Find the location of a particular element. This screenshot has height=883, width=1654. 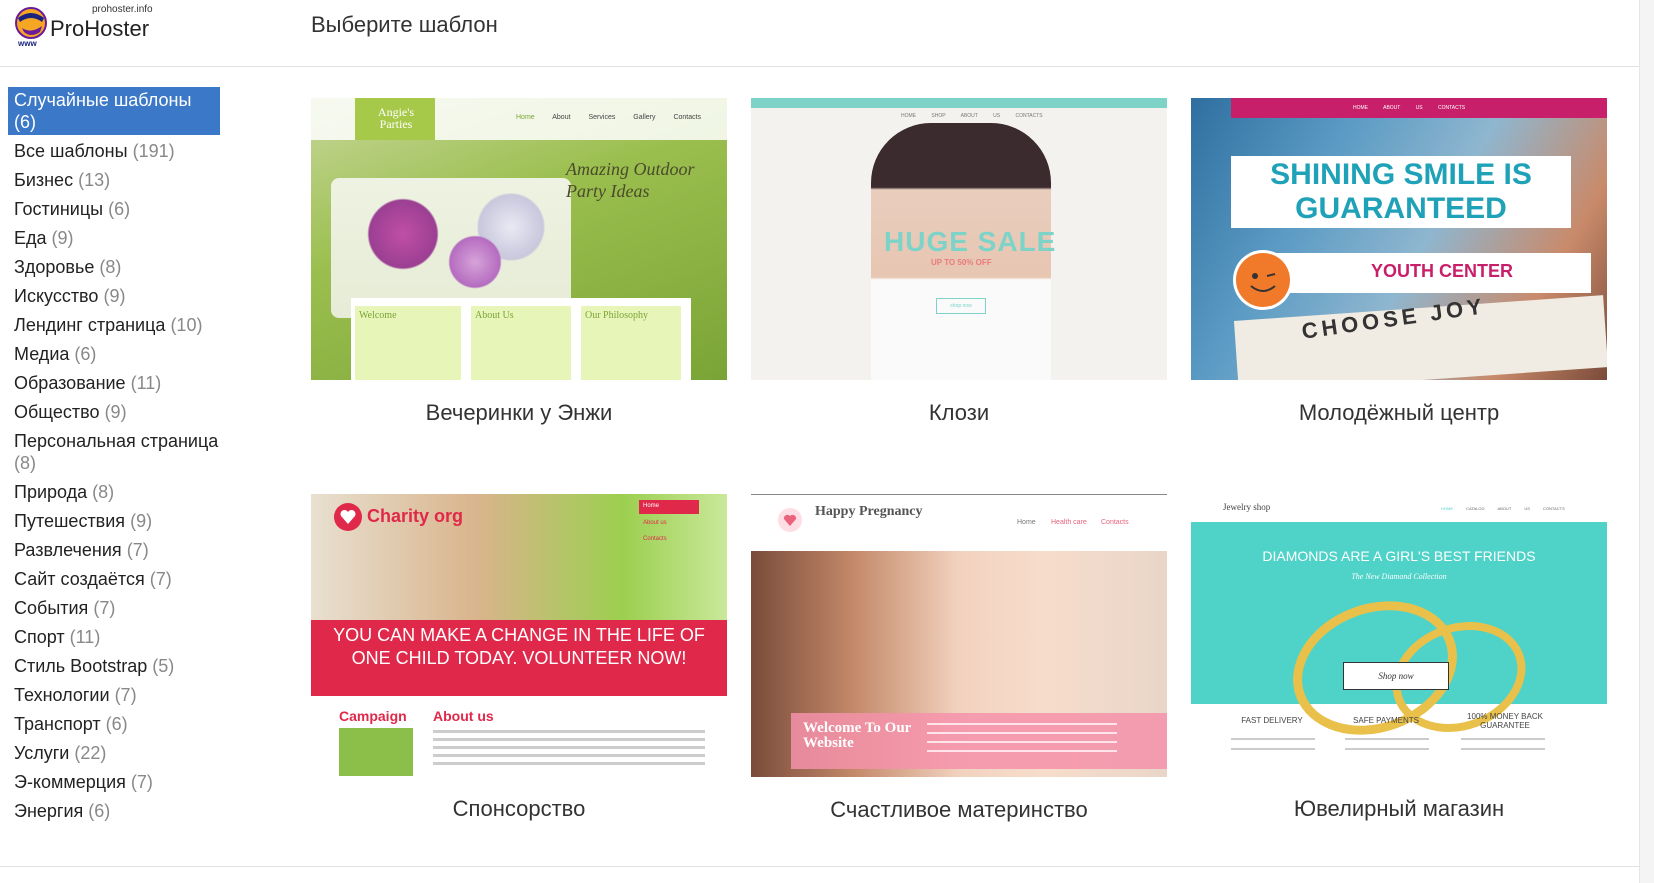

category-item: Образование (11) is located at coordinates (125, 383).